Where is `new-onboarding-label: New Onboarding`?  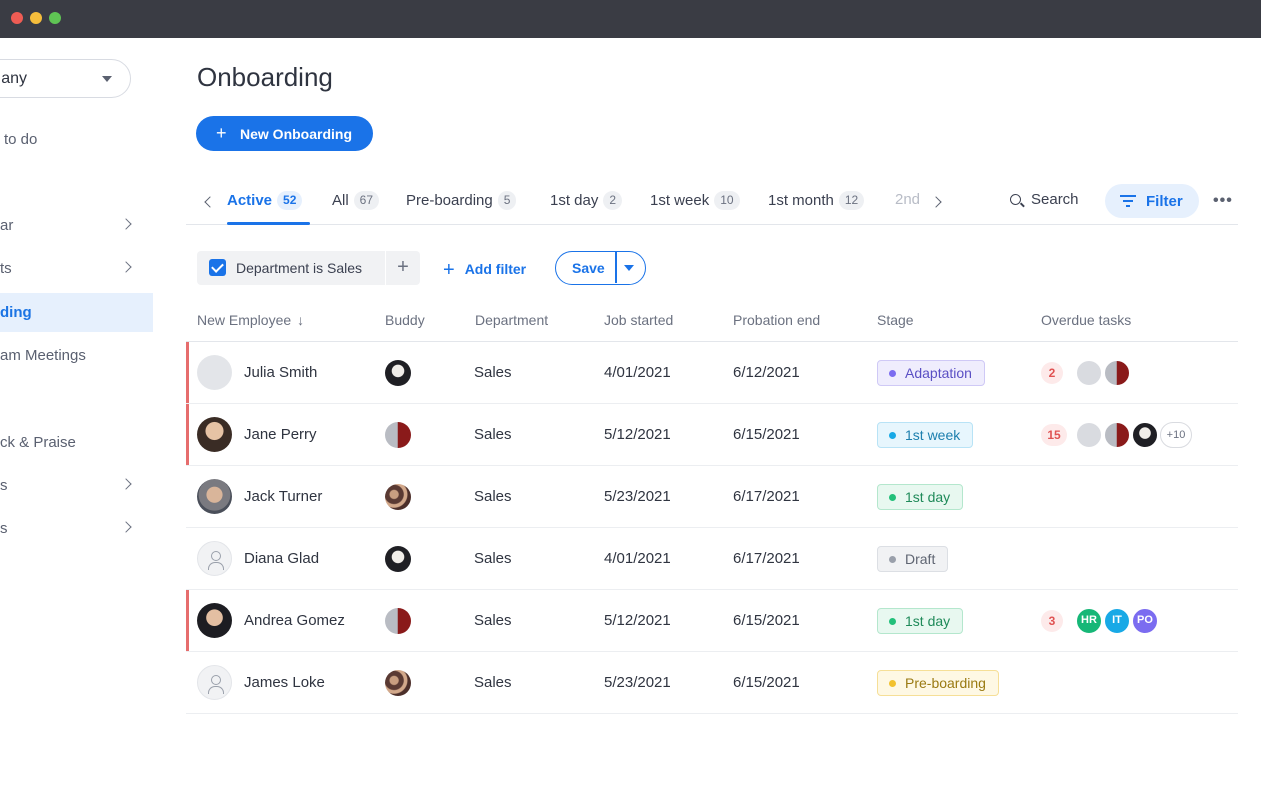 new-onboarding-label: New Onboarding is located at coordinates (296, 134).